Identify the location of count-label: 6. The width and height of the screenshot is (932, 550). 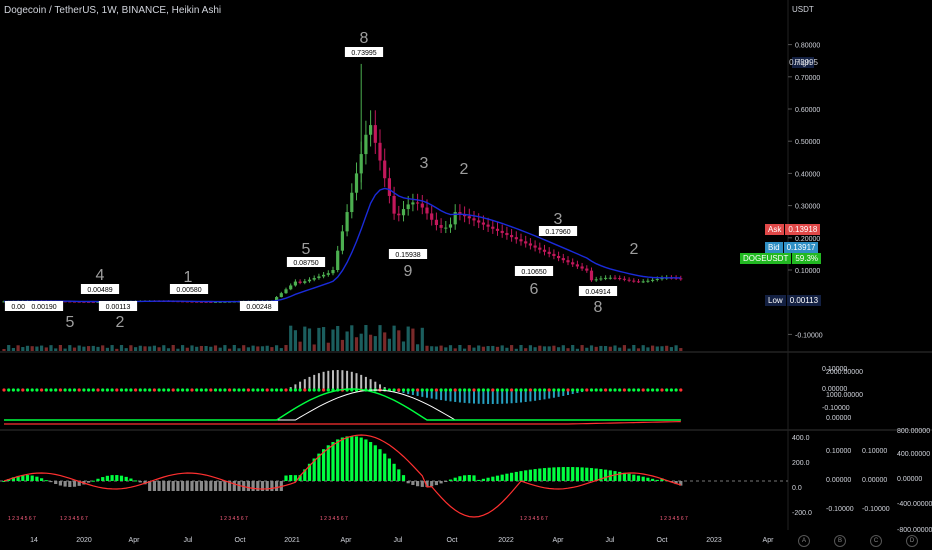
(534, 289).